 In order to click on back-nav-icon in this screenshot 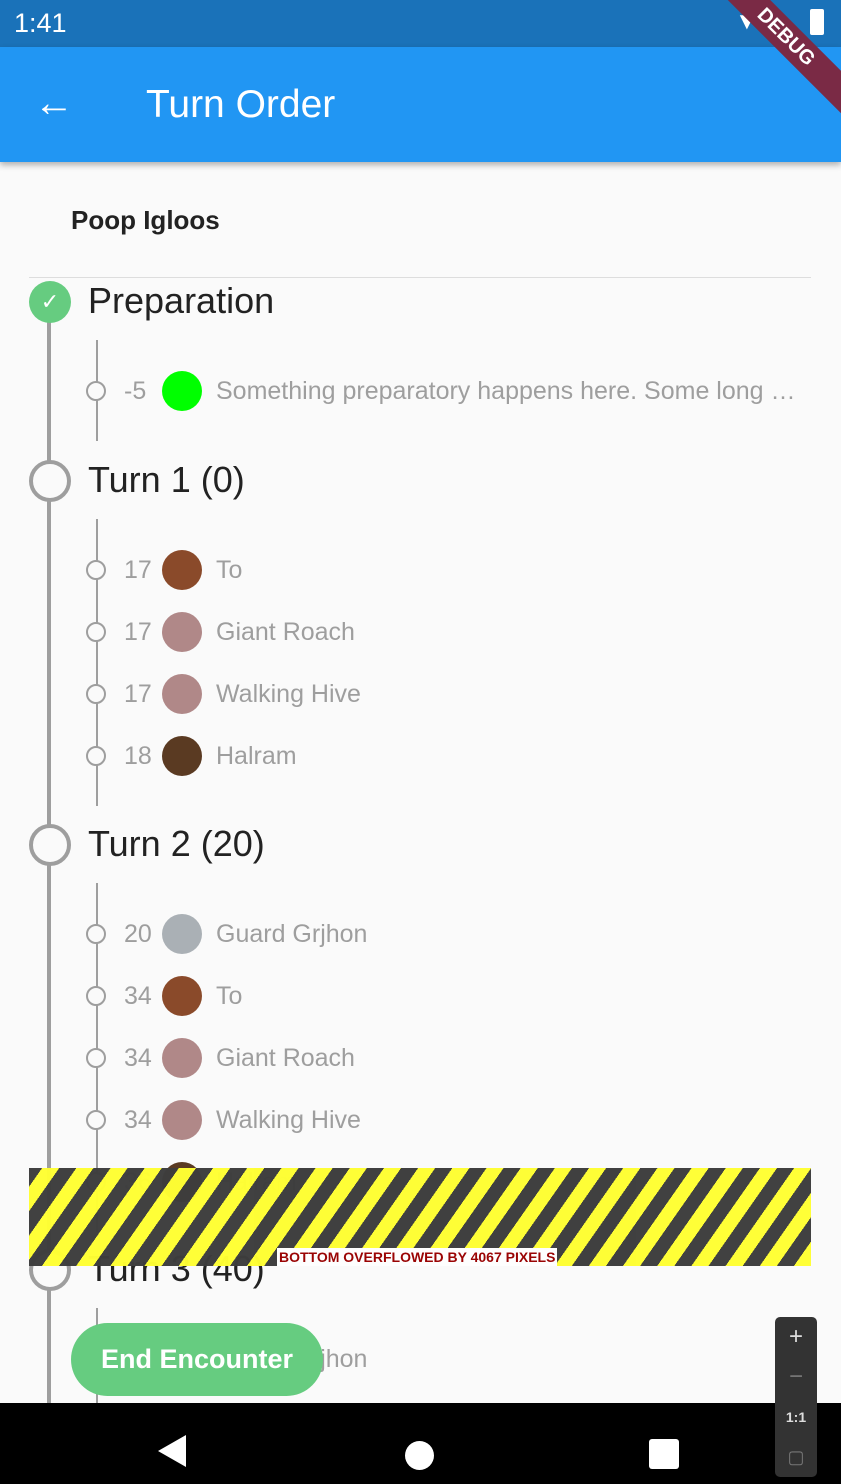, I will do `click(172, 1451)`.